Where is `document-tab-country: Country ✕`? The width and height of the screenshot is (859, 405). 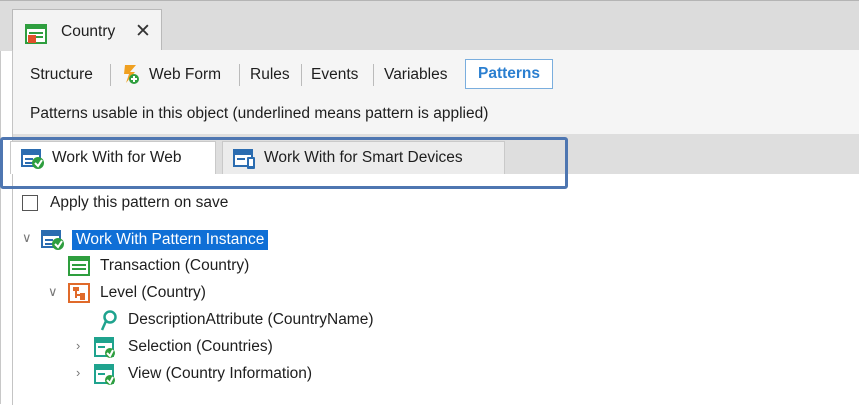 document-tab-country: Country ✕ is located at coordinates (87, 31).